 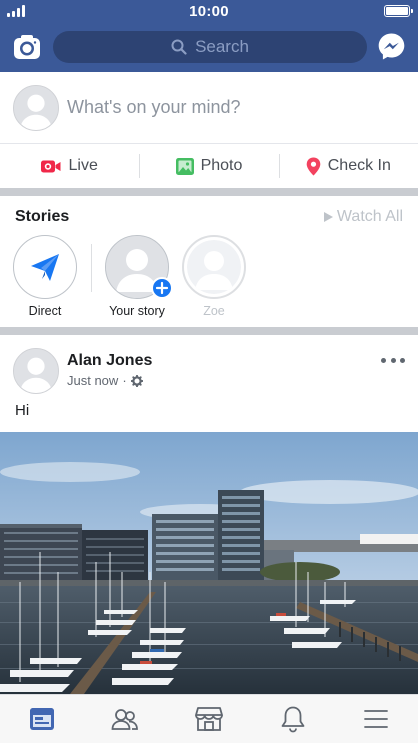 What do you see at coordinates (328, 217) in the screenshot?
I see `play-icon` at bounding box center [328, 217].